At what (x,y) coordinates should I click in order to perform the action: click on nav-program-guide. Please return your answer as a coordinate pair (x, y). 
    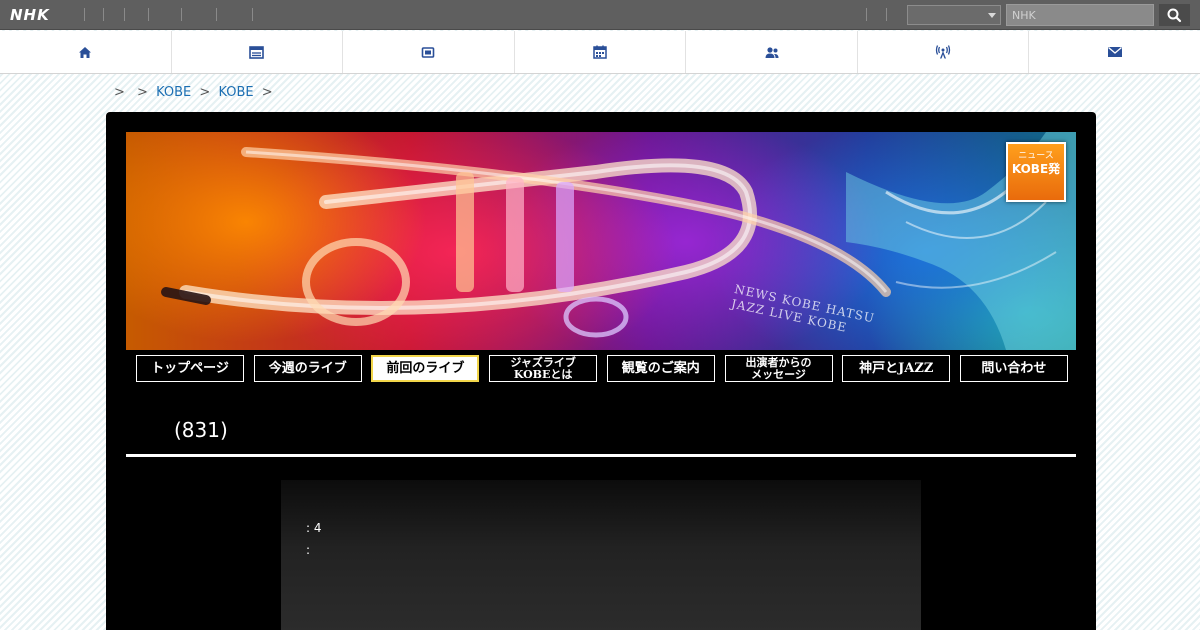
    Looking at the image, I should click on (258, 52).